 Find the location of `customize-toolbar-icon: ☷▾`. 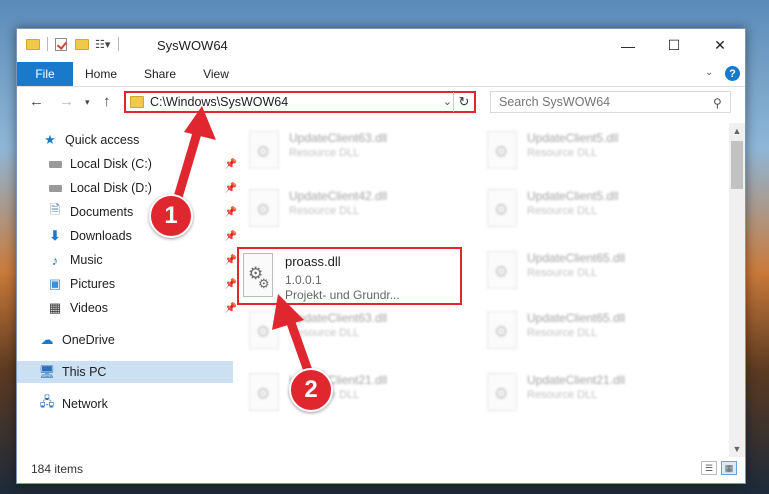

customize-toolbar-icon: ☷▾ is located at coordinates (102, 44).